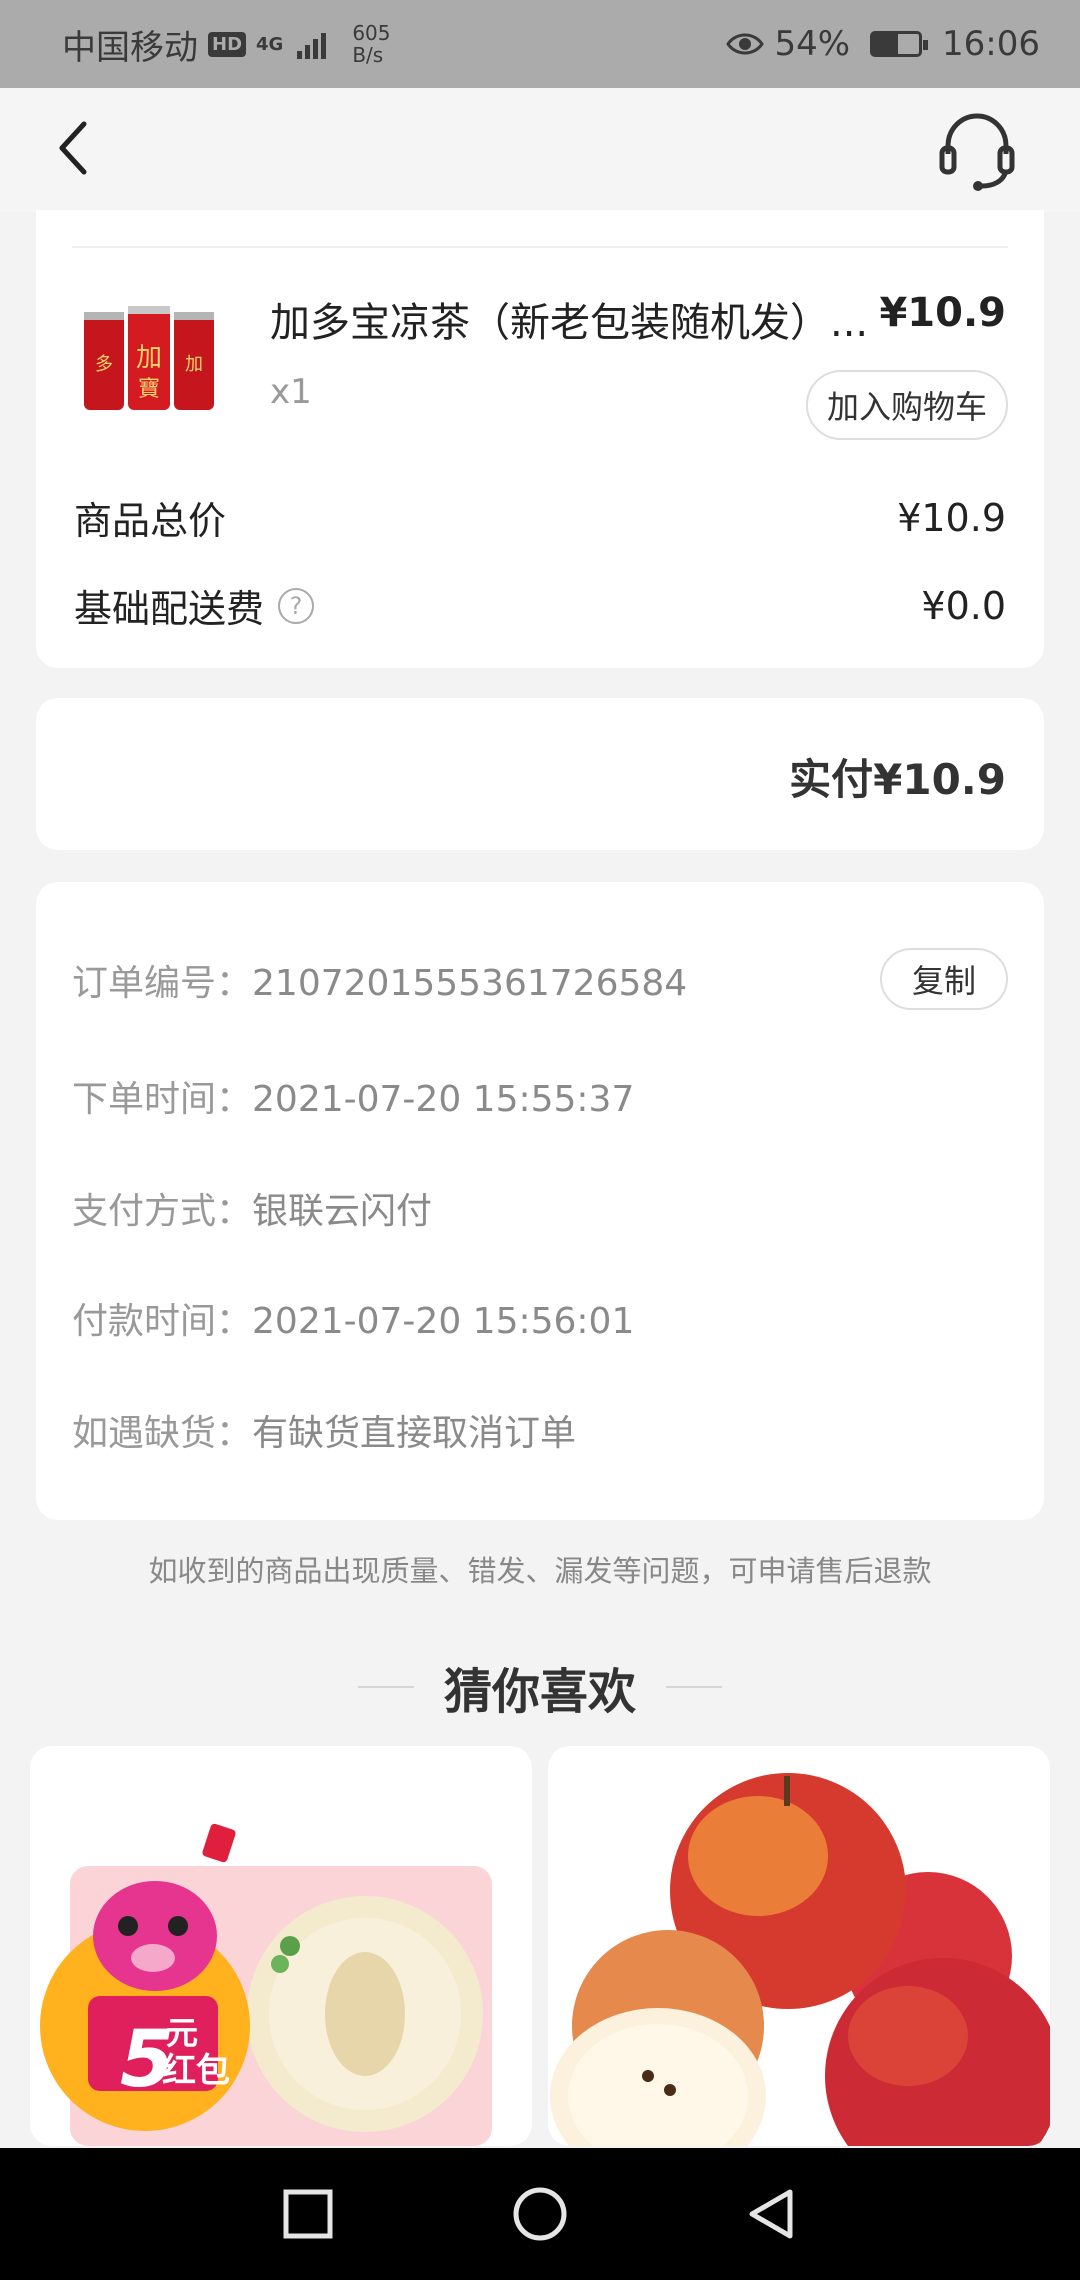 The image size is (1080, 2280). What do you see at coordinates (227, 44) in the screenshot?
I see `hd-icon: HD` at bounding box center [227, 44].